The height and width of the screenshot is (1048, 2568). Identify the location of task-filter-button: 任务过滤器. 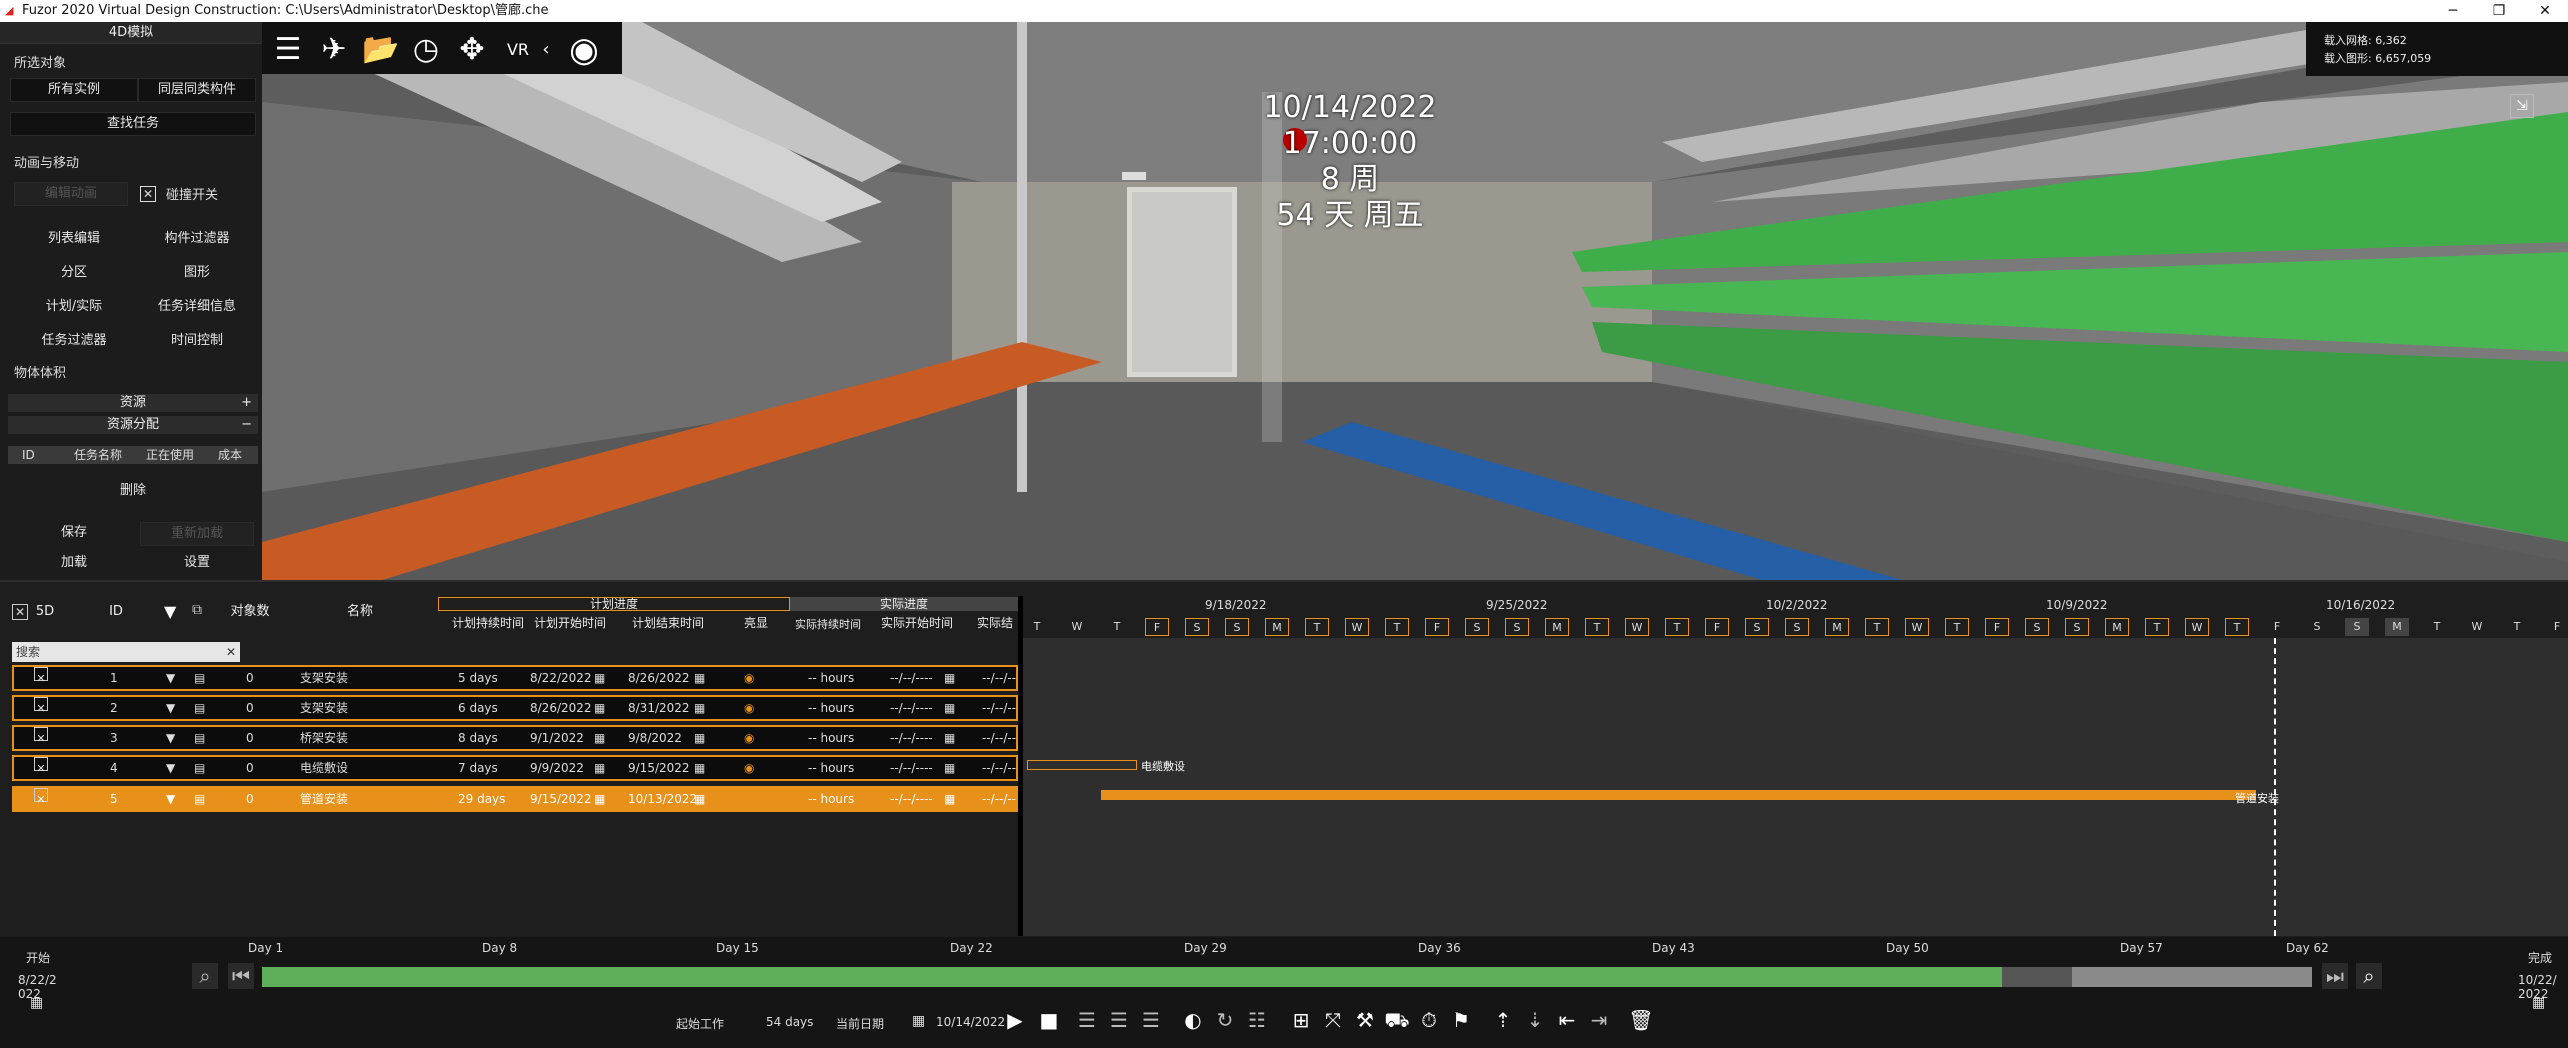
(74, 342).